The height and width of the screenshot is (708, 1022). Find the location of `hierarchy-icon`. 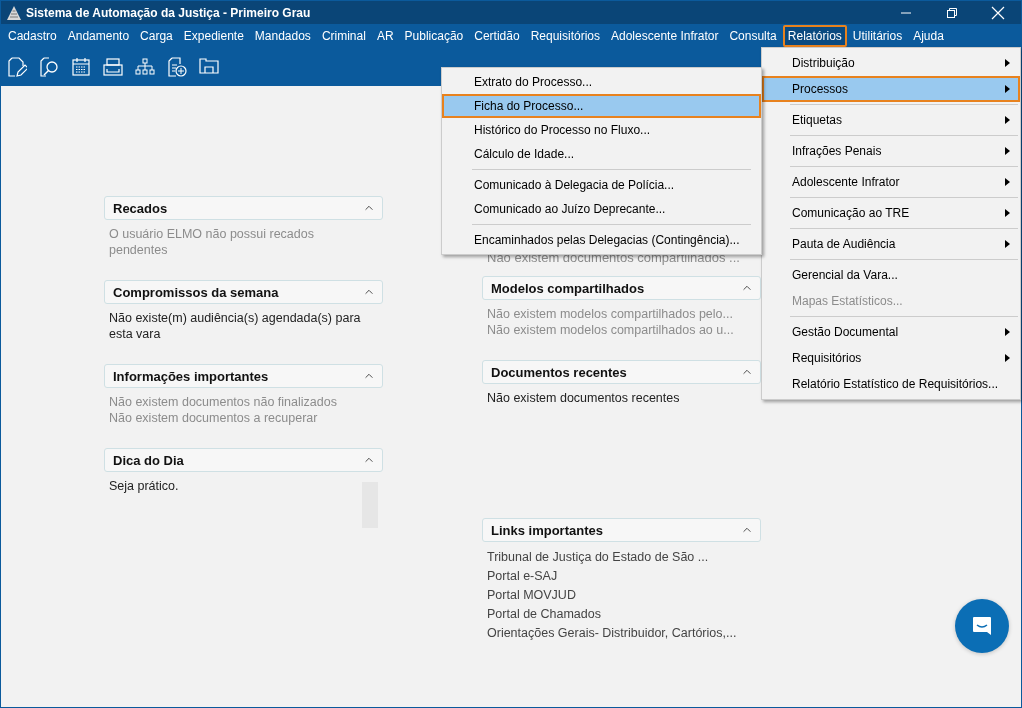

hierarchy-icon is located at coordinates (145, 66).